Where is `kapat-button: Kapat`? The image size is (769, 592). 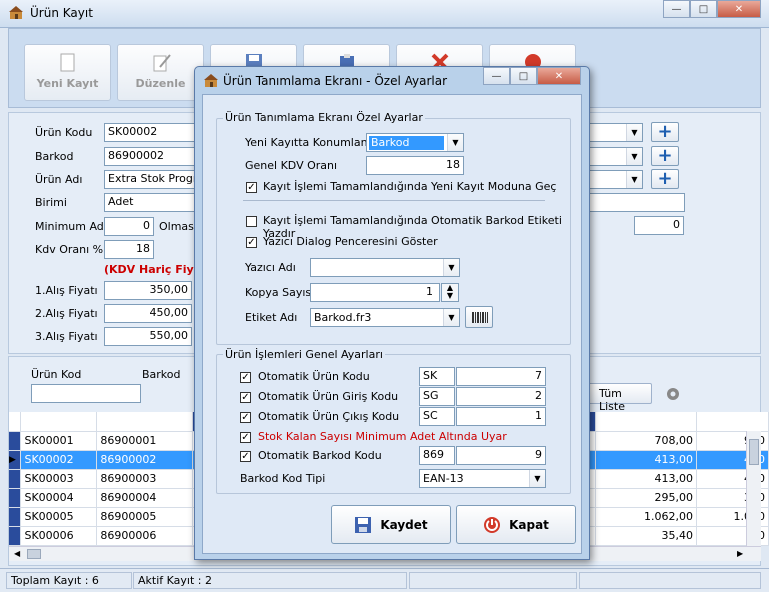
kapat-button: Kapat is located at coordinates (516, 524).